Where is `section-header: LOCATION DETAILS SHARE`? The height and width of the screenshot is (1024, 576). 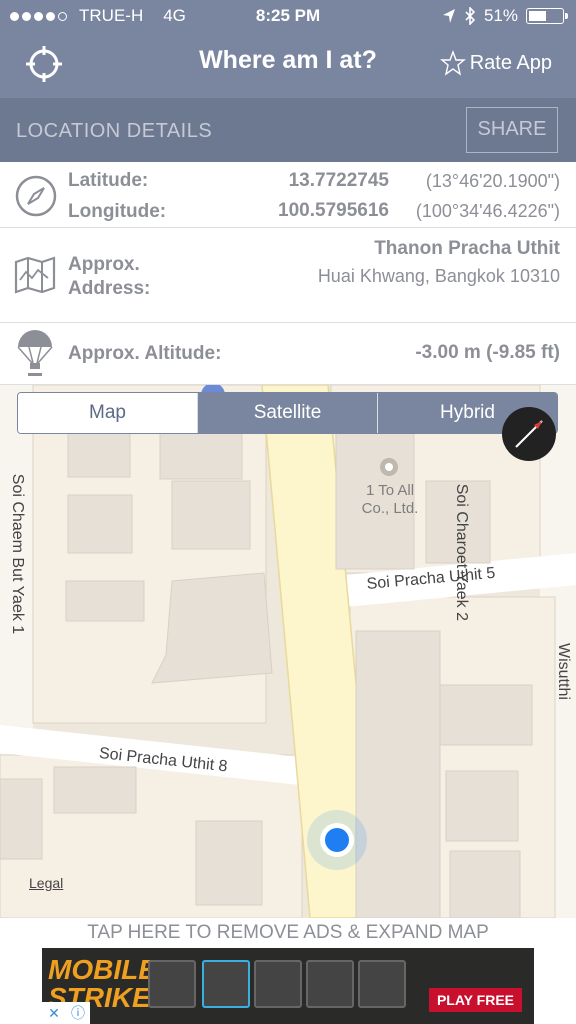
section-header: LOCATION DETAILS SHARE is located at coordinates (288, 130).